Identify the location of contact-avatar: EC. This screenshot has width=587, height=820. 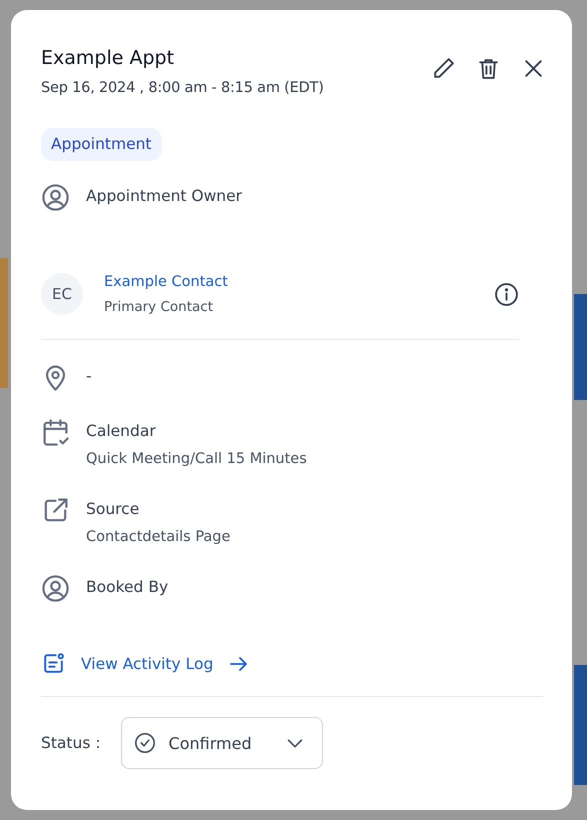
(62, 294).